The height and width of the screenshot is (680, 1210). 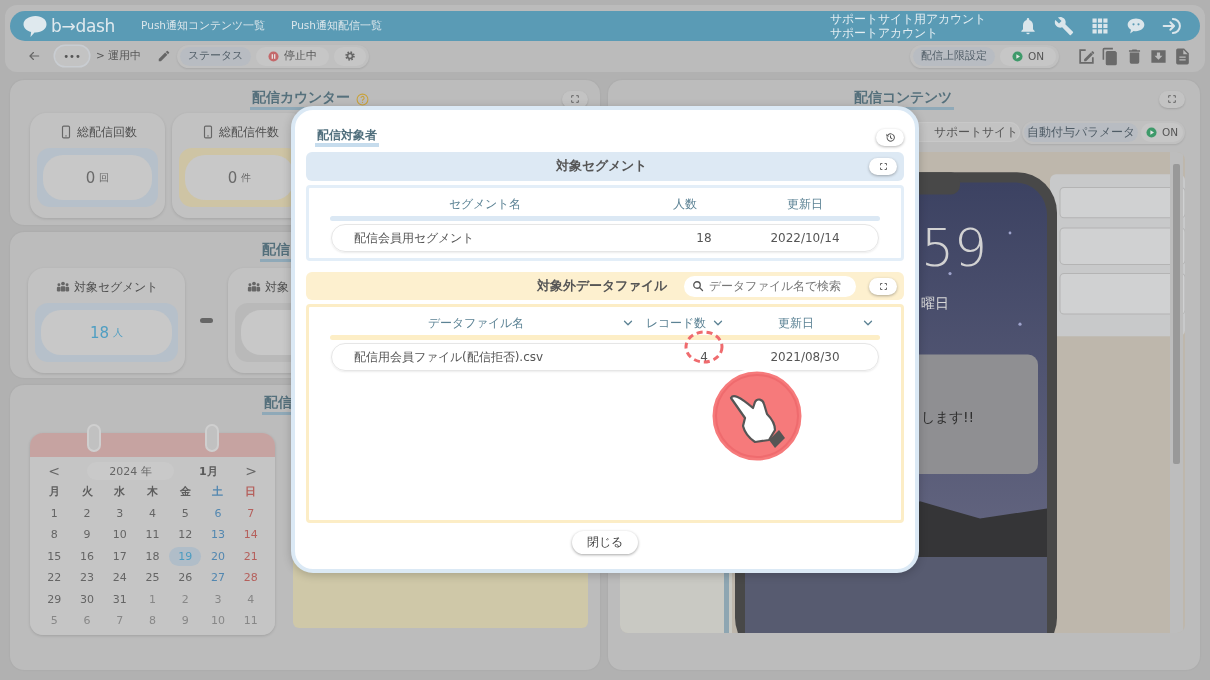 What do you see at coordinates (336, 26) in the screenshot?
I see `nav-link: Push通知配信一覧` at bounding box center [336, 26].